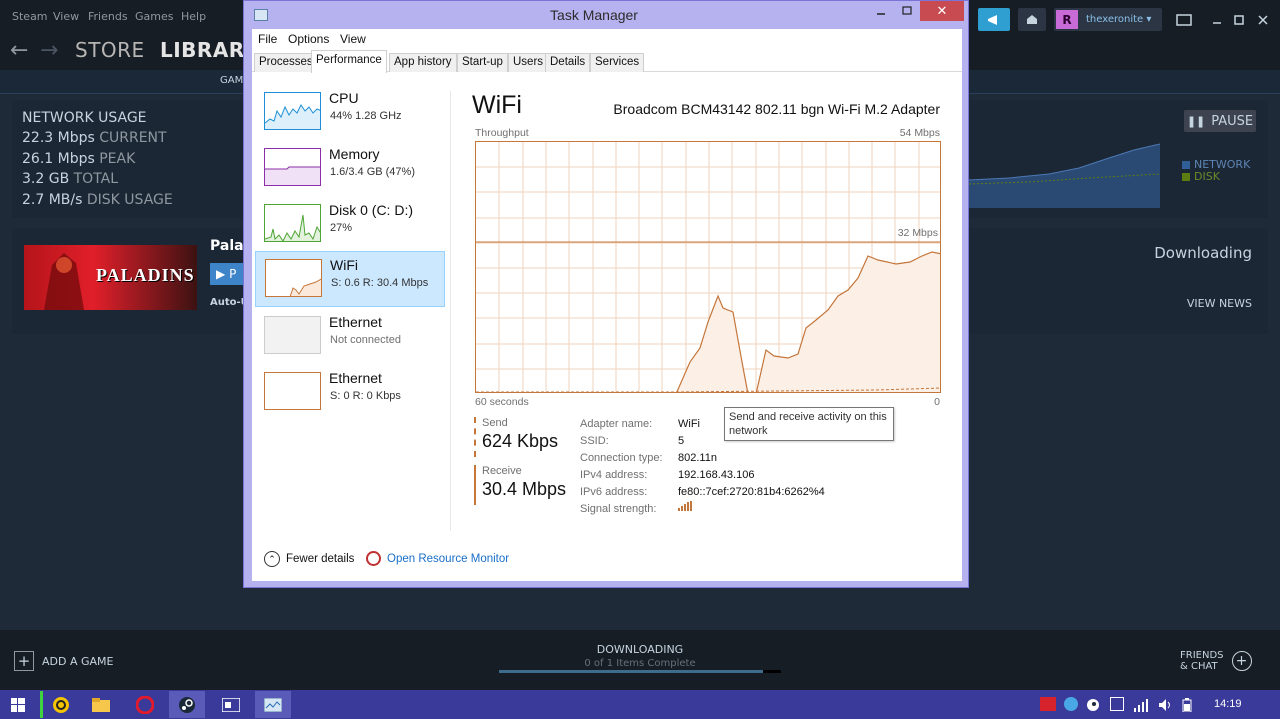 The image size is (1280, 719). What do you see at coordinates (349, 61) in the screenshot?
I see `tab-performance: Performance` at bounding box center [349, 61].